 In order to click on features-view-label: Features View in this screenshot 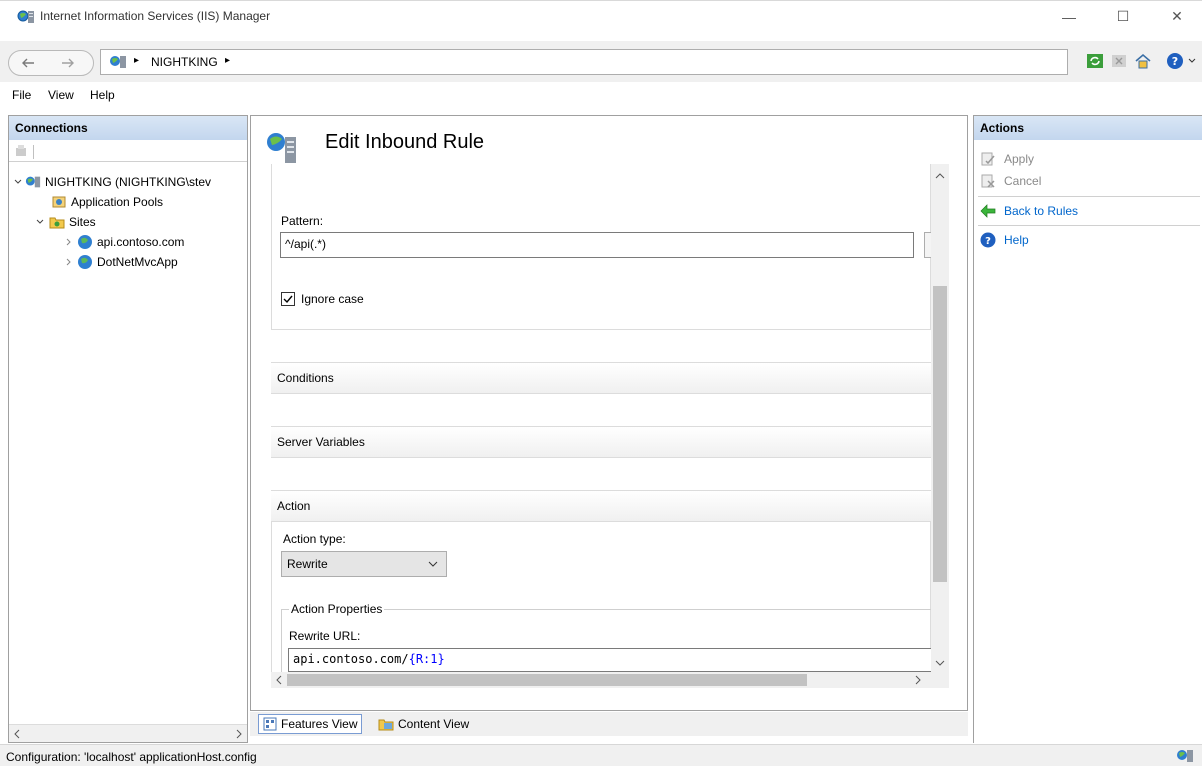, I will do `click(319, 724)`.